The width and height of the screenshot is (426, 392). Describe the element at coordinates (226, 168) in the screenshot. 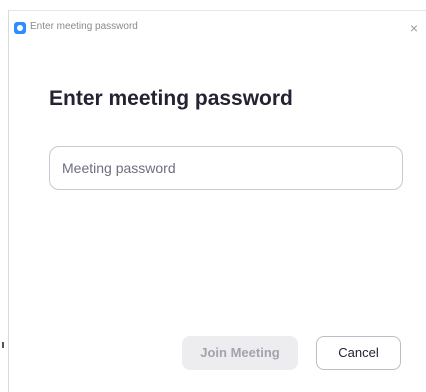

I see `meeting-password-input` at that location.